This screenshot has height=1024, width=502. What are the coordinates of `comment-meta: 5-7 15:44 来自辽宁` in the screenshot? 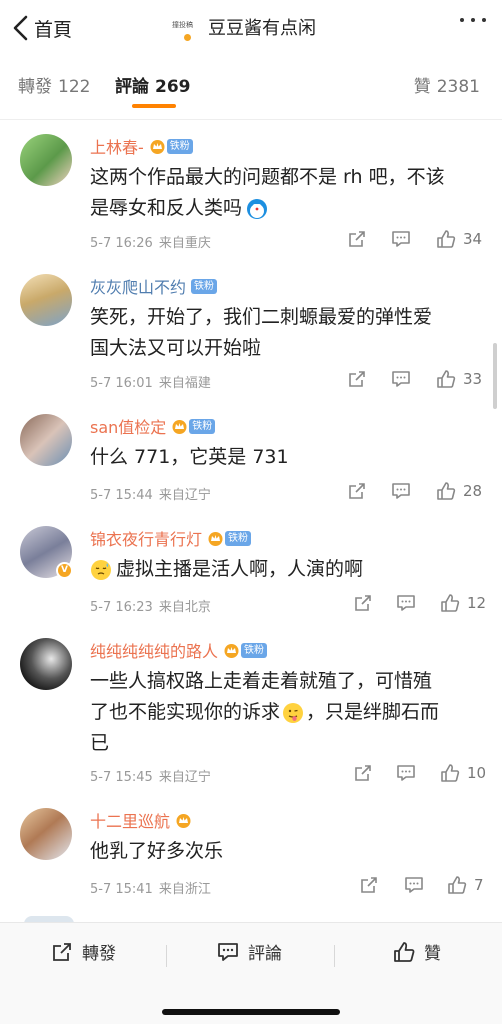 It's located at (150, 493).